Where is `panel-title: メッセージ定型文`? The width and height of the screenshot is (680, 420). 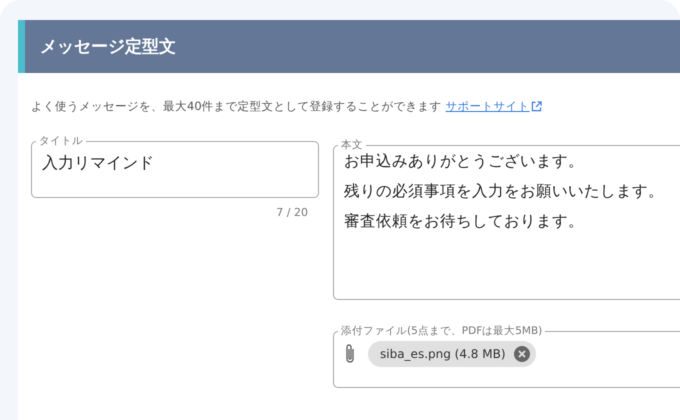
panel-title: メッセージ定型文 is located at coordinates (108, 47).